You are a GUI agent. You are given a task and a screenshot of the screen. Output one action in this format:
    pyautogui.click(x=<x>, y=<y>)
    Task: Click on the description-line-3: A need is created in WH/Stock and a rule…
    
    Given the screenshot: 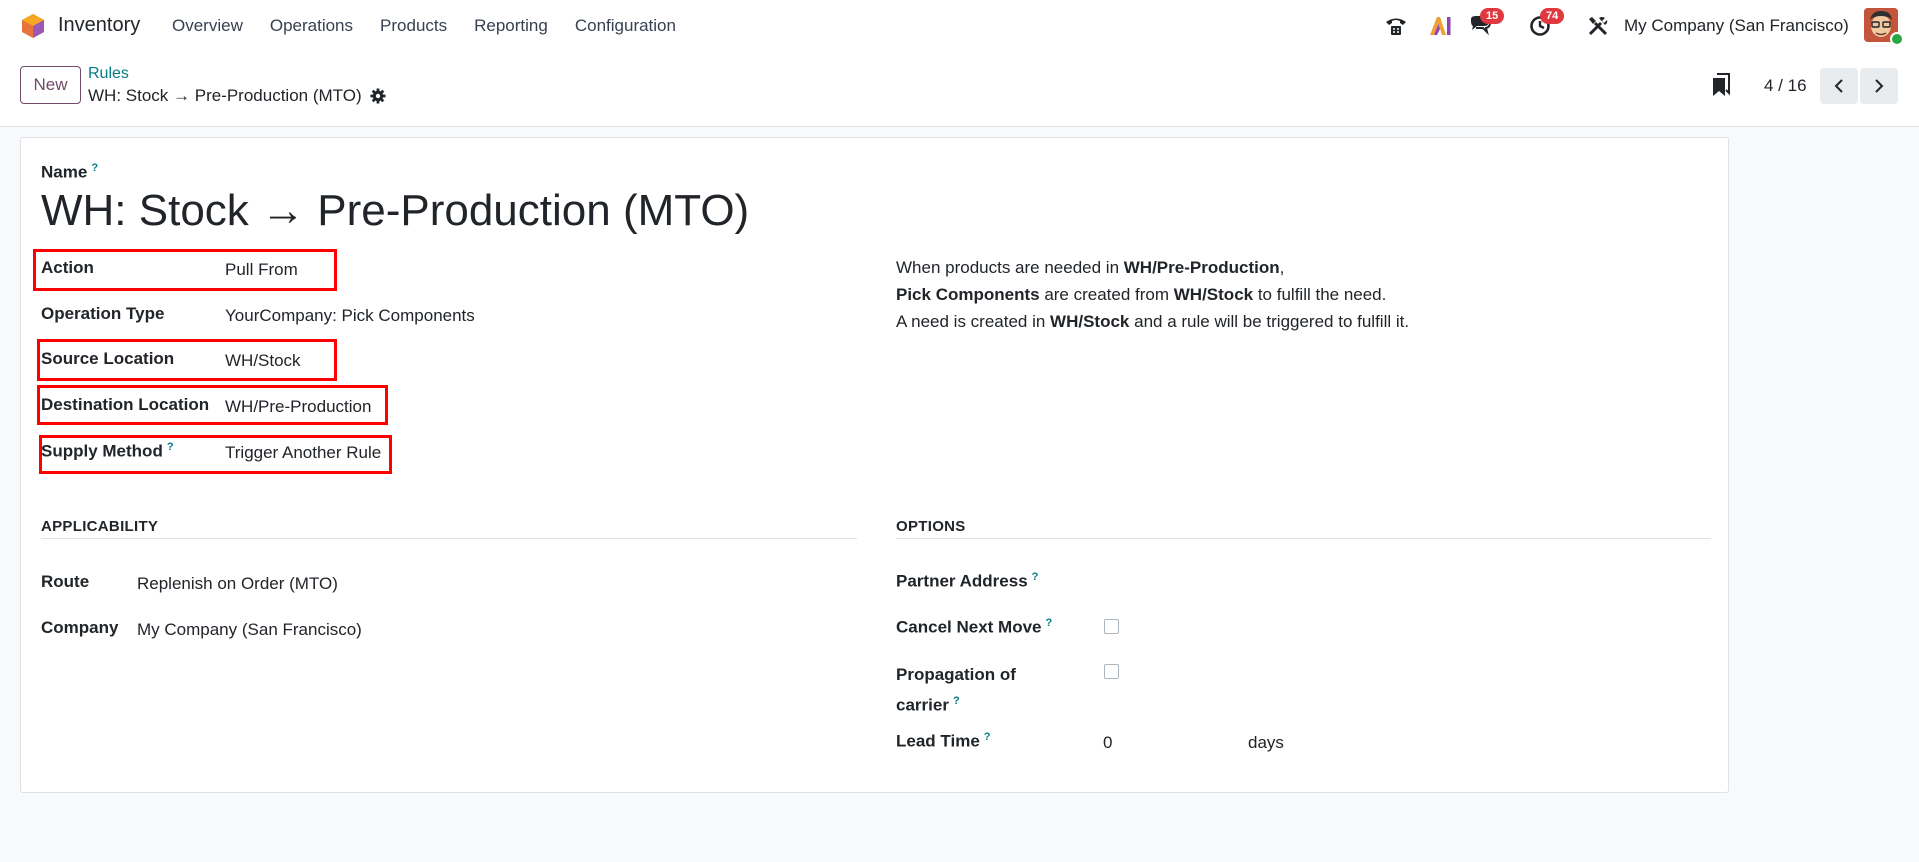 What is the action you would take?
    pyautogui.click(x=1153, y=321)
    